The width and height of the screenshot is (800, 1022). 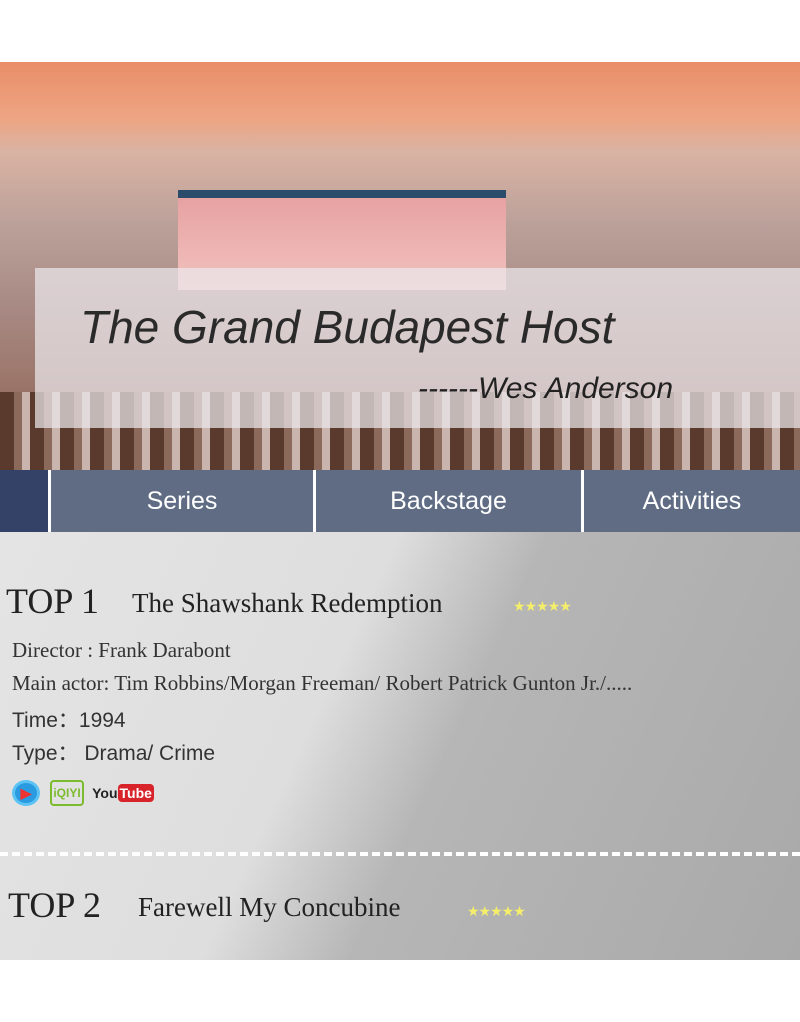 What do you see at coordinates (269, 907) in the screenshot?
I see `movie-title: Farewell My Concubine` at bounding box center [269, 907].